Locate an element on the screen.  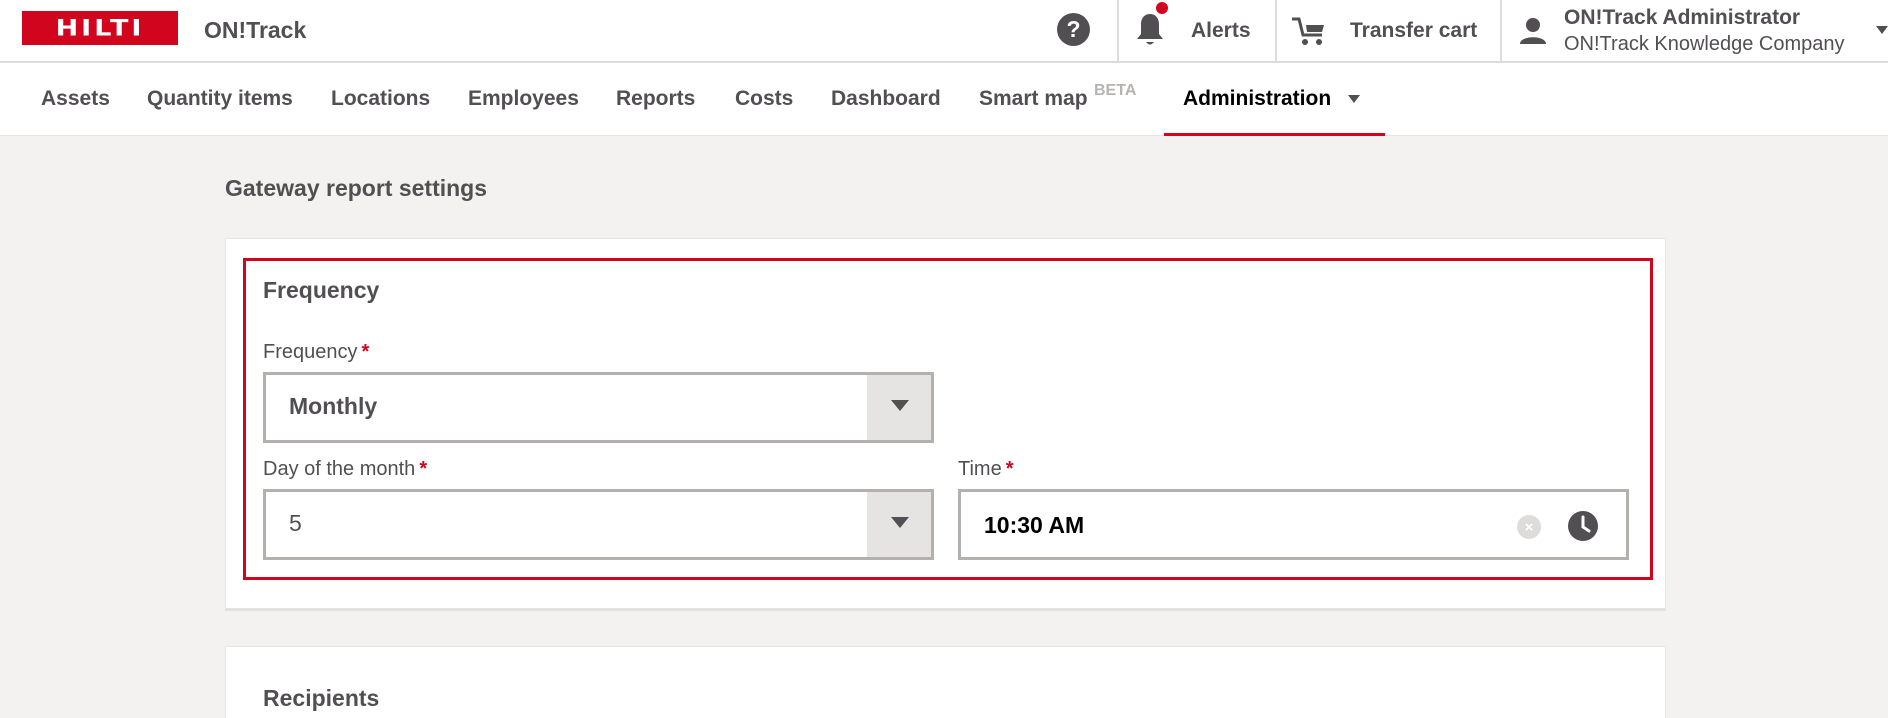
time-value: 10:30 AM is located at coordinates (1034, 525).